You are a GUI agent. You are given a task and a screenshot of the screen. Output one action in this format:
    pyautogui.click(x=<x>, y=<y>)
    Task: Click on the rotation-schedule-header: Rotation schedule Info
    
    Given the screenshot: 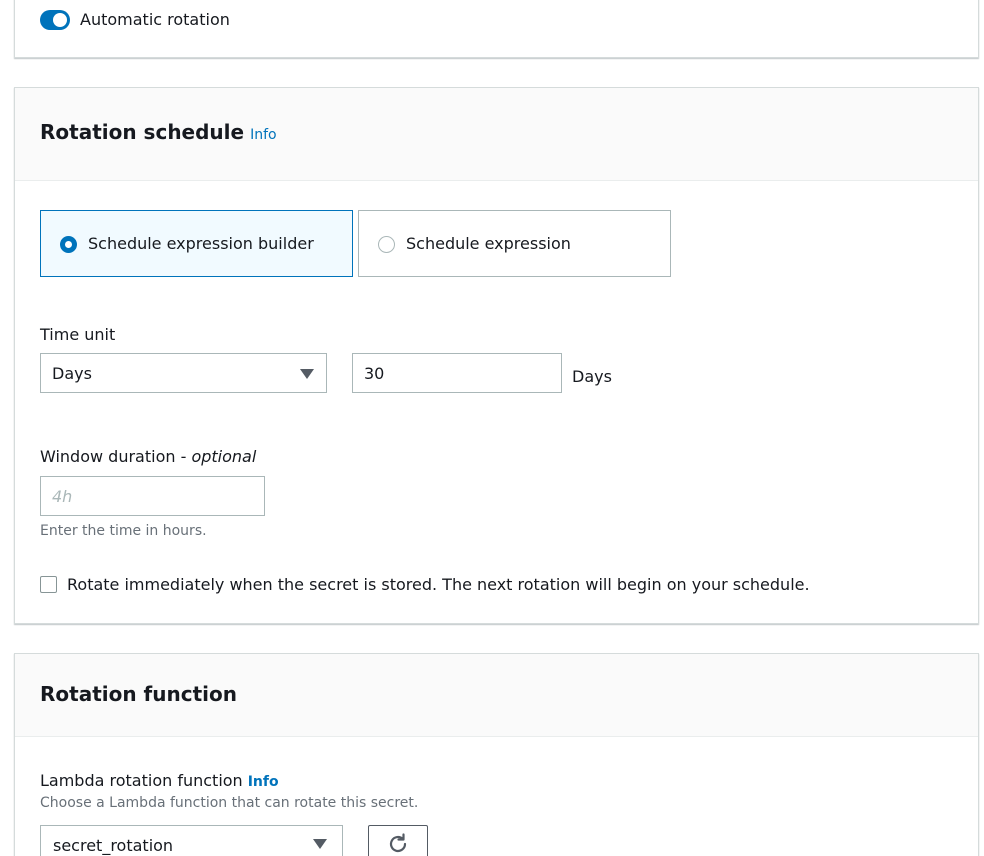 What is the action you would take?
    pyautogui.click(x=496, y=134)
    